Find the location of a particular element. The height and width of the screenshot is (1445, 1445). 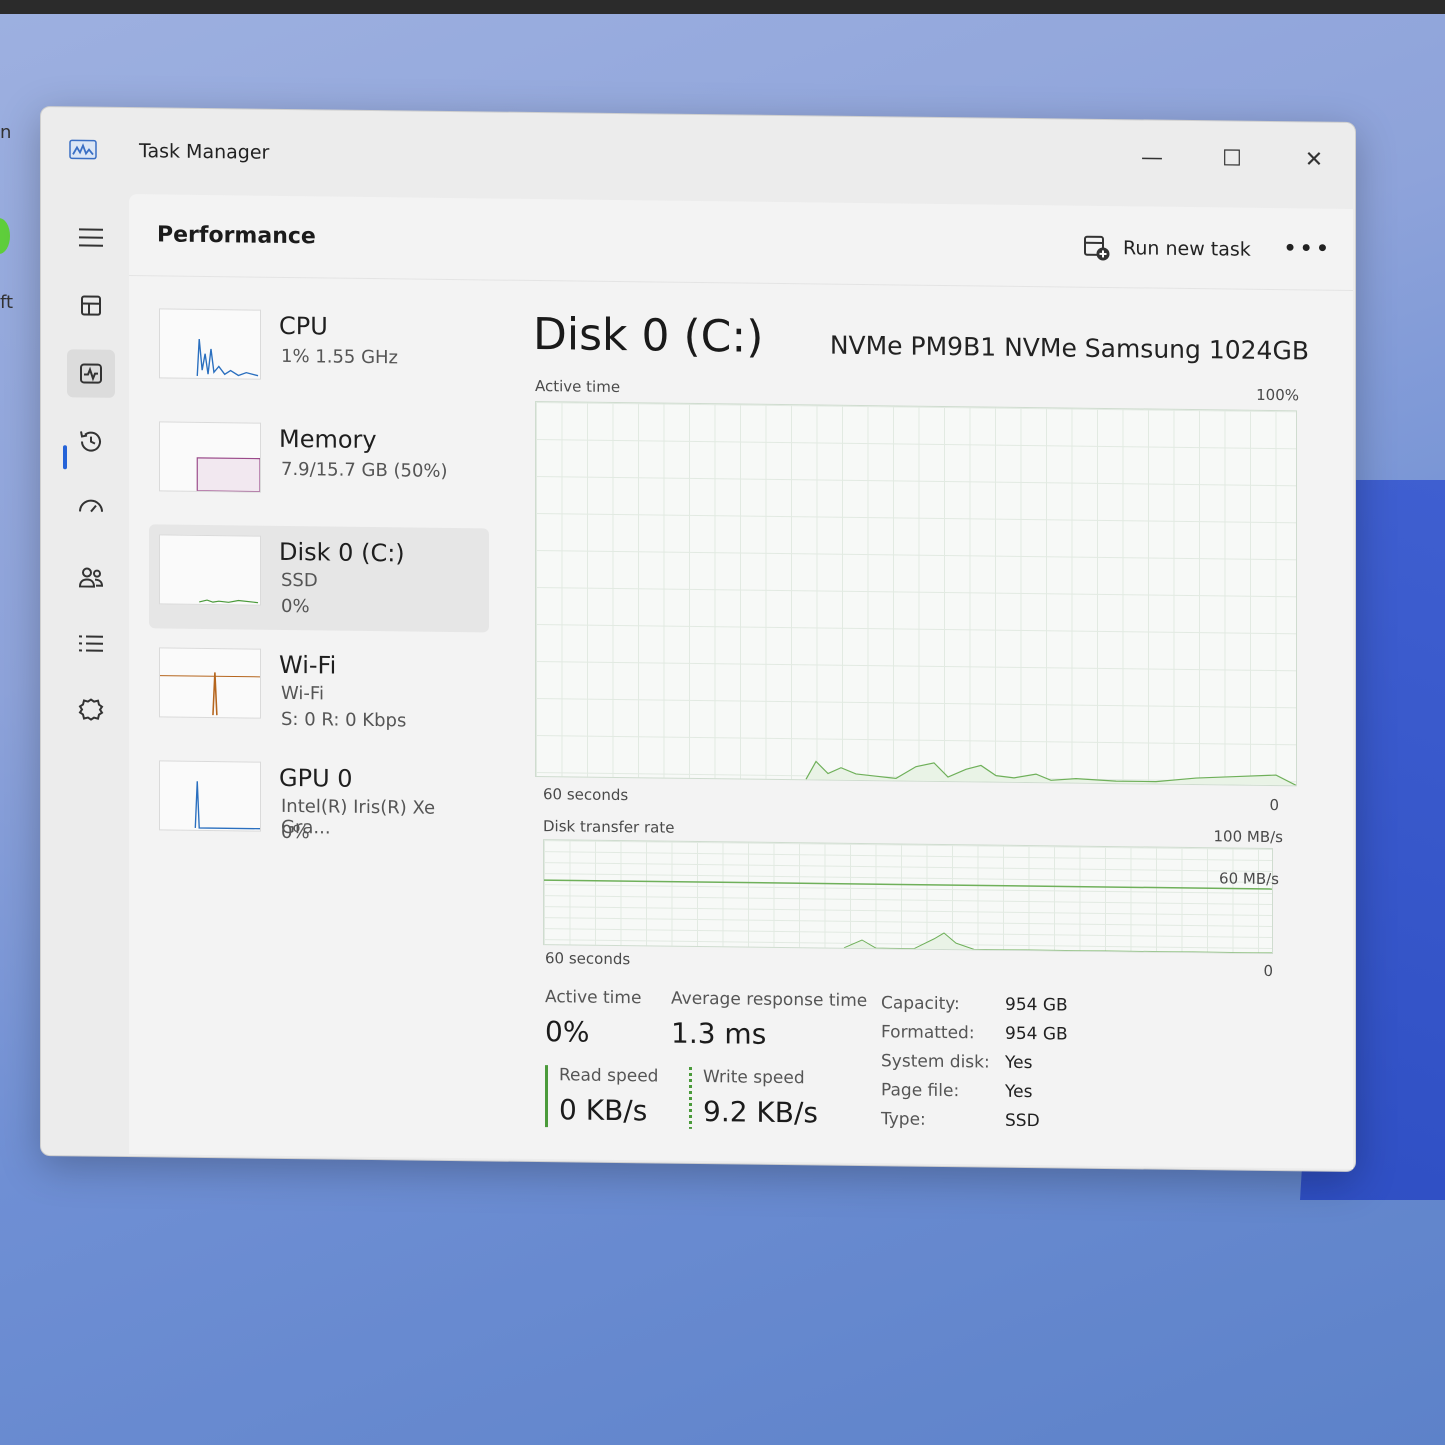

details-icon is located at coordinates (91, 643).